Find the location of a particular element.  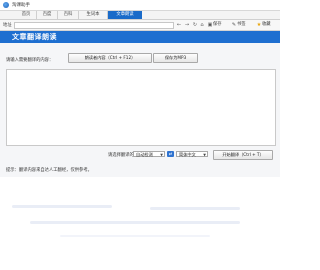

tab-baidu: 百度 is located at coordinates (47, 15).